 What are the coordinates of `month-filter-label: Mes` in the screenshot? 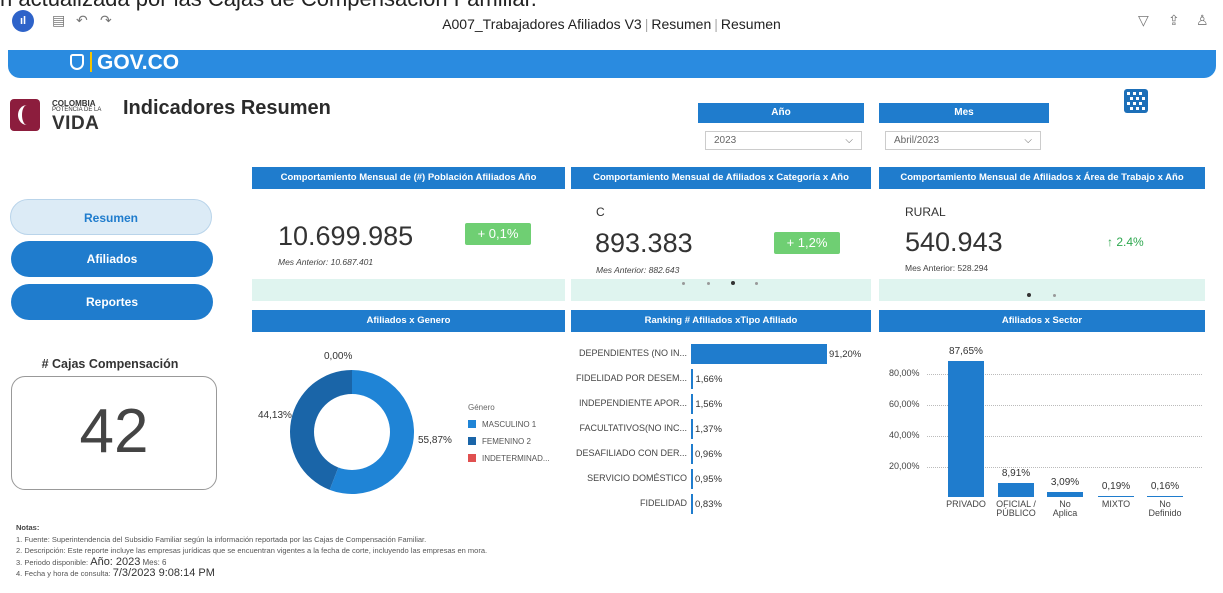 It's located at (964, 113).